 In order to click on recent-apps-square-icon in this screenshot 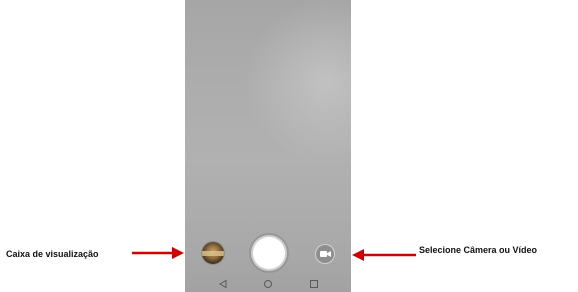, I will do `click(314, 284)`.